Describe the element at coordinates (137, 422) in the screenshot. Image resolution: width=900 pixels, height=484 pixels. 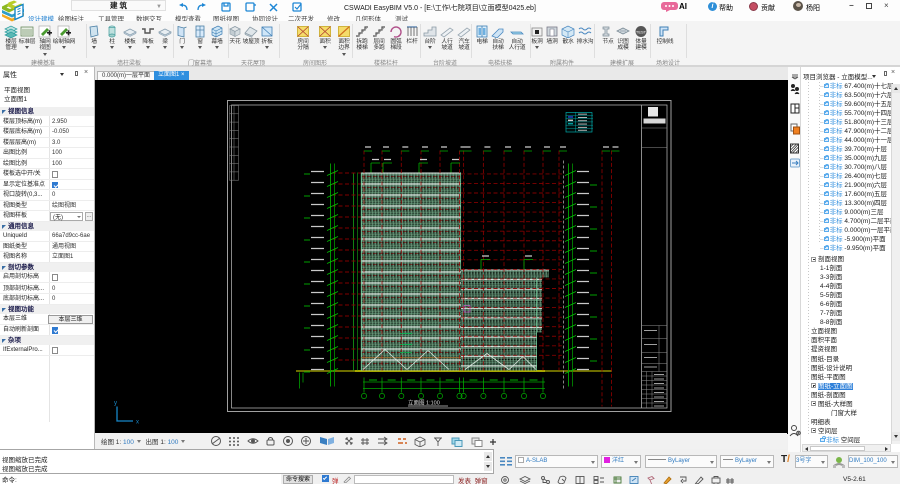
I see `svg-text: x` at that location.